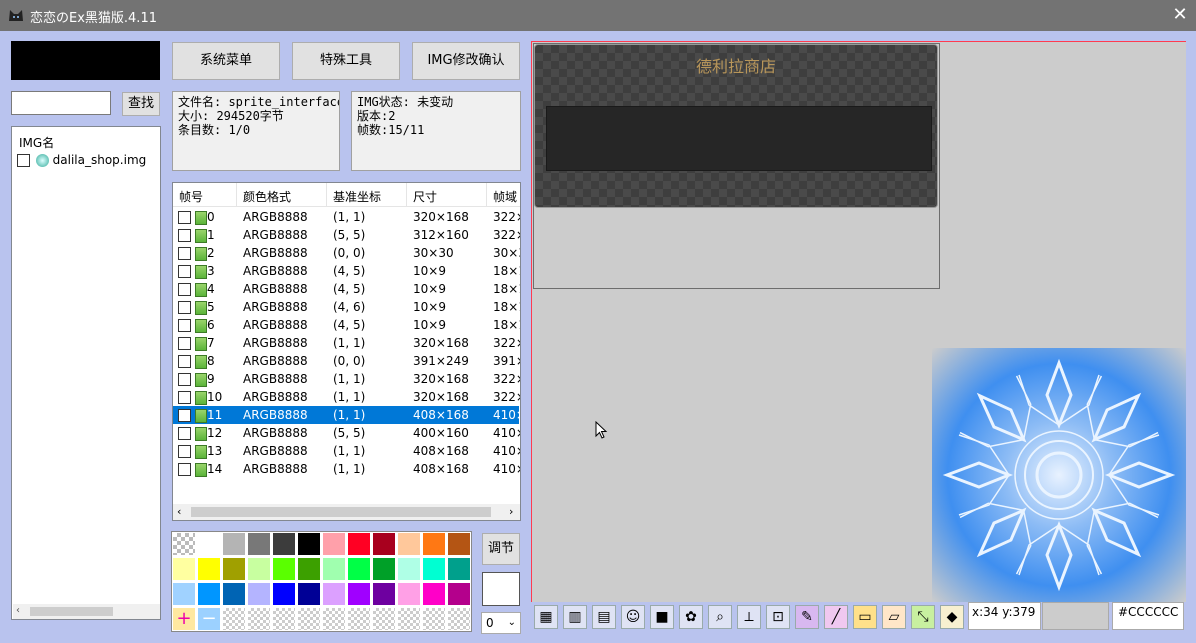 This screenshot has height=643, width=1196. I want to click on tag-icon: ◆, so click(952, 617).